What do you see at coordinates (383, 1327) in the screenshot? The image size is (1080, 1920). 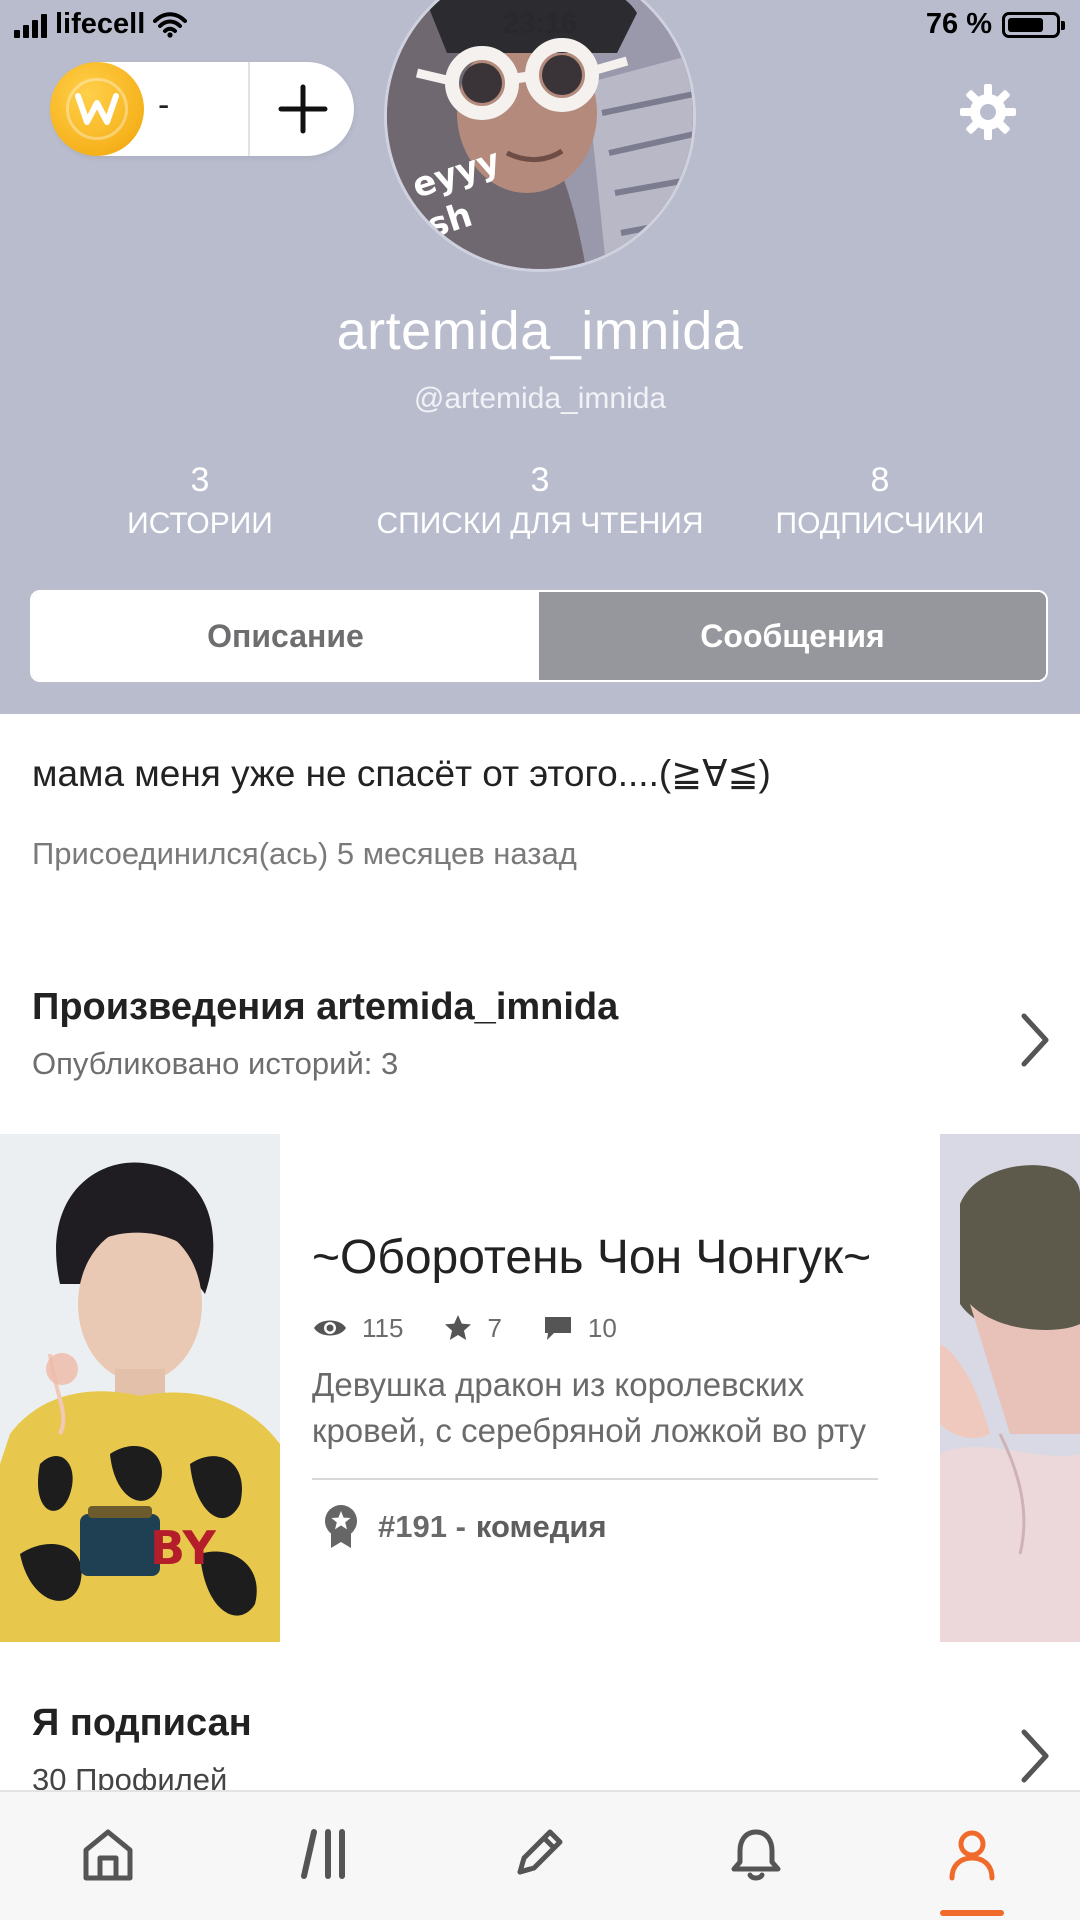 I see `story-views-count: 115` at bounding box center [383, 1327].